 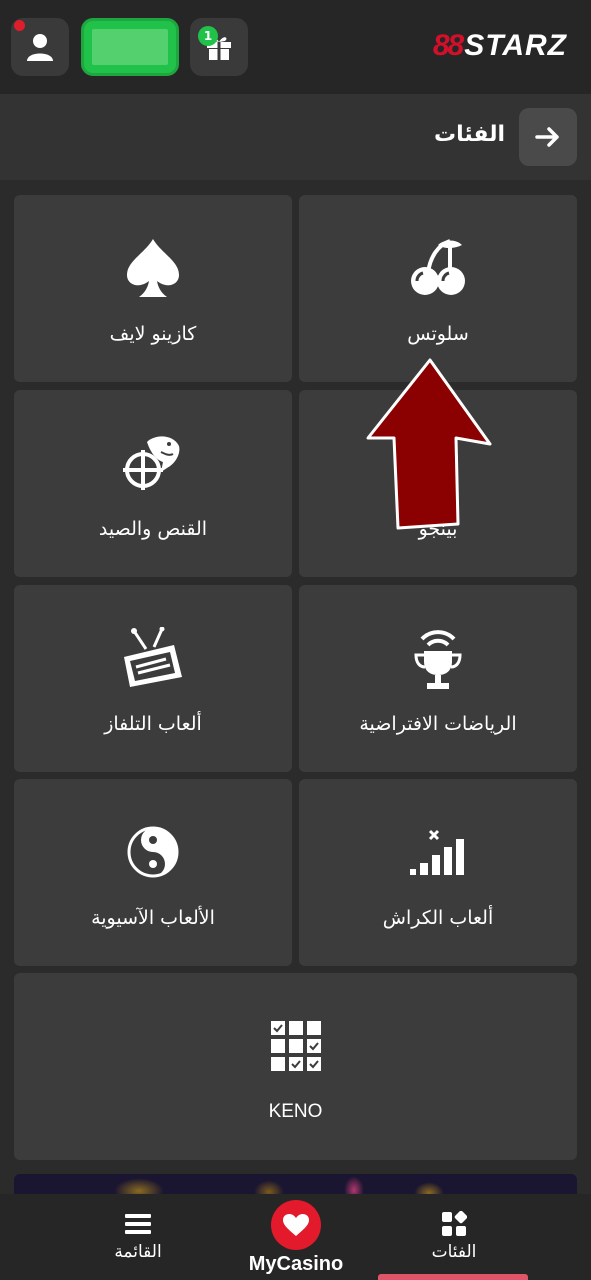 I want to click on bottom-nav: القائمة MyCasino الفئات, so click(x=295, y=1237).